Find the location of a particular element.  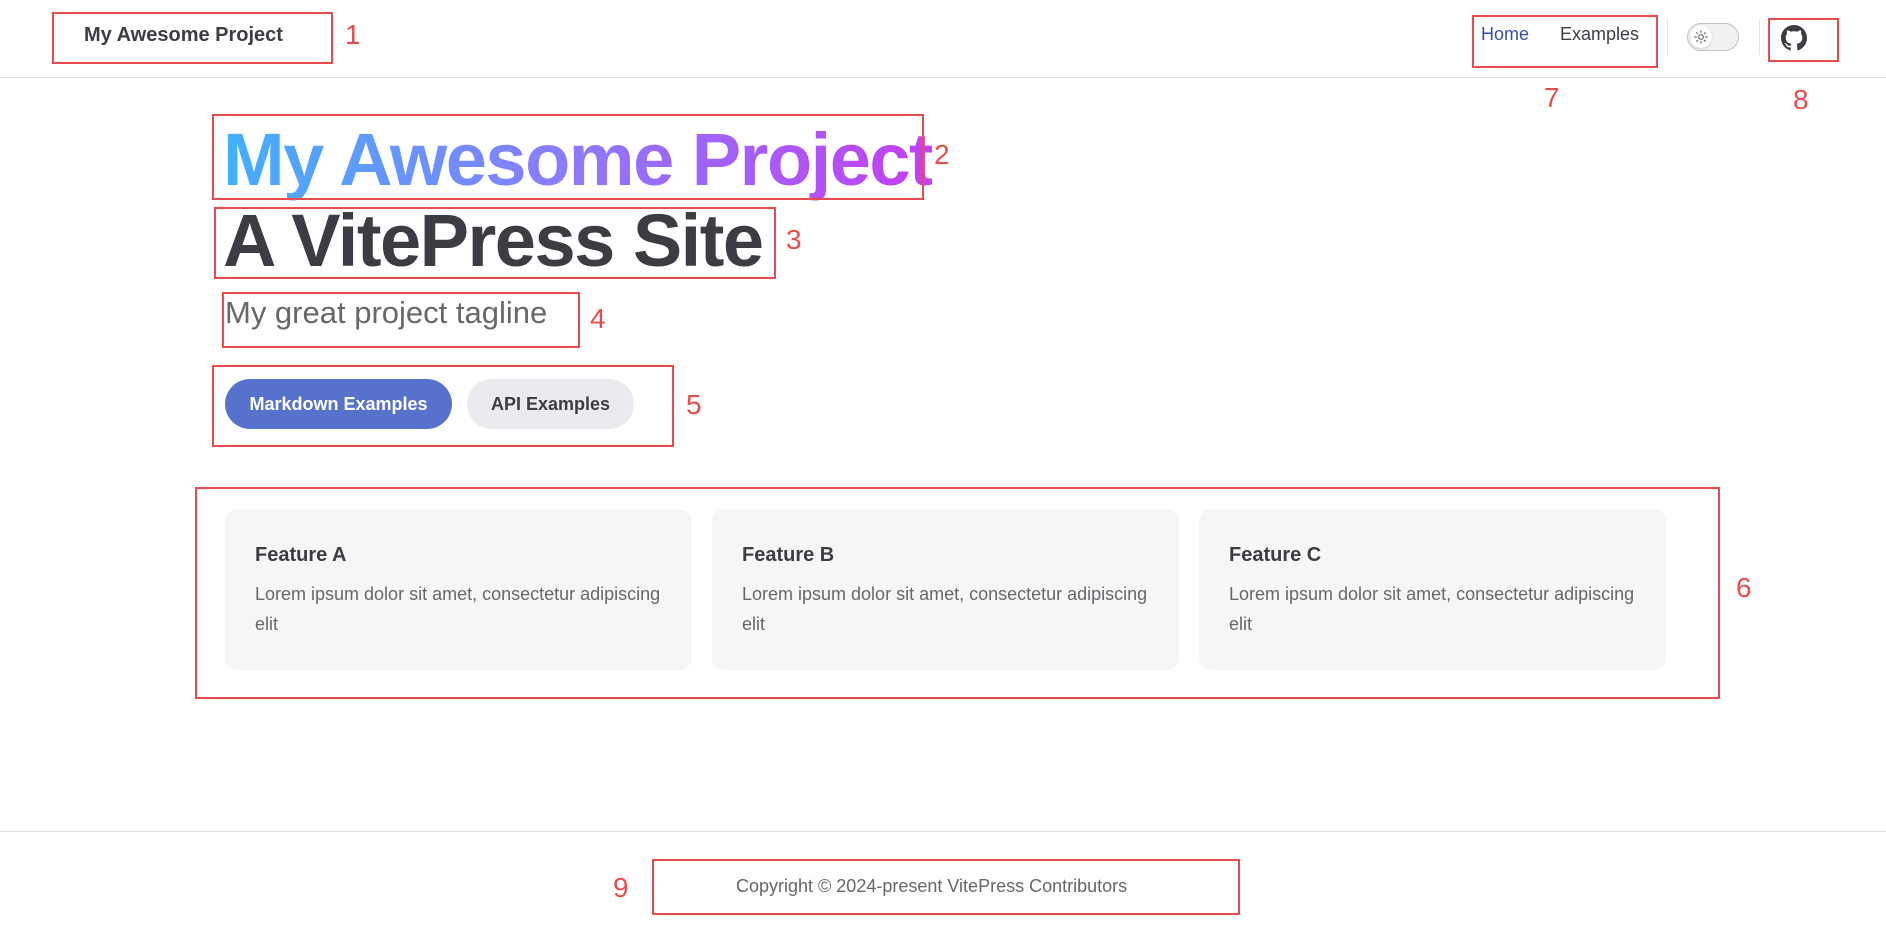

annotation-number-6: 6 is located at coordinates (1744, 587).